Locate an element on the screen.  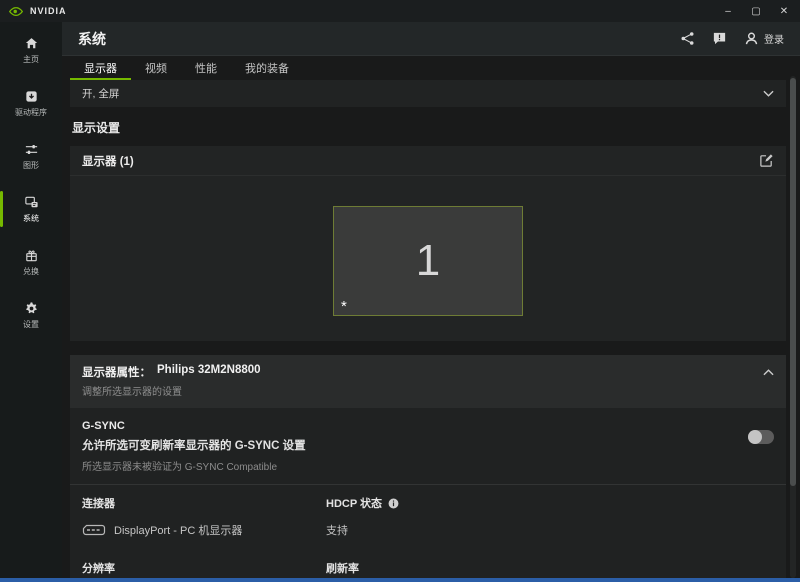
login-label: 登录 is located at coordinates (774, 40).